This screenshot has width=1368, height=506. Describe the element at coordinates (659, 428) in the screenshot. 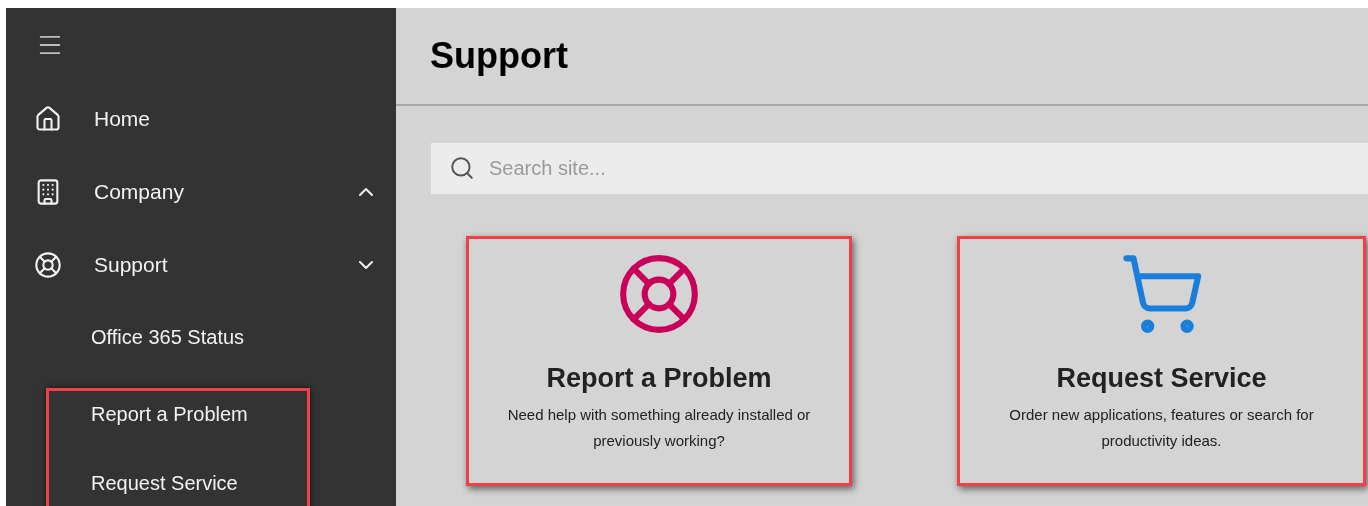

I see `card-description: Need help with something already installed or previously working?` at that location.